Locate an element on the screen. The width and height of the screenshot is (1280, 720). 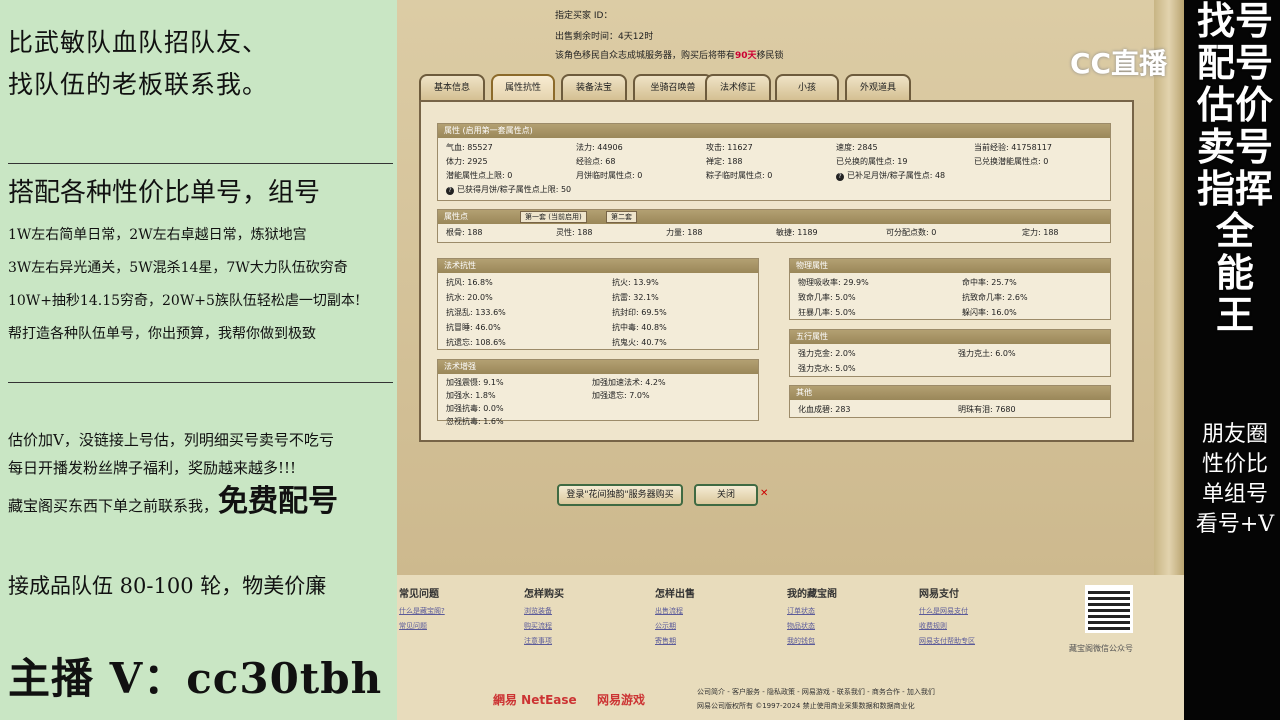
stat-label: 粽子临时属性点: is located at coordinates (735, 175).